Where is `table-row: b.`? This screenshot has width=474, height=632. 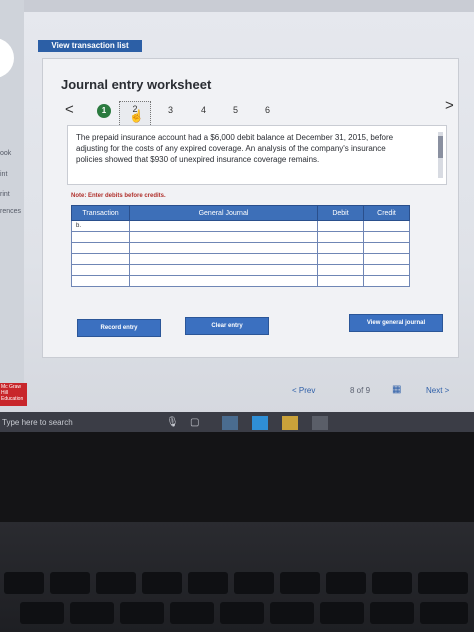 table-row: b. is located at coordinates (240, 226).